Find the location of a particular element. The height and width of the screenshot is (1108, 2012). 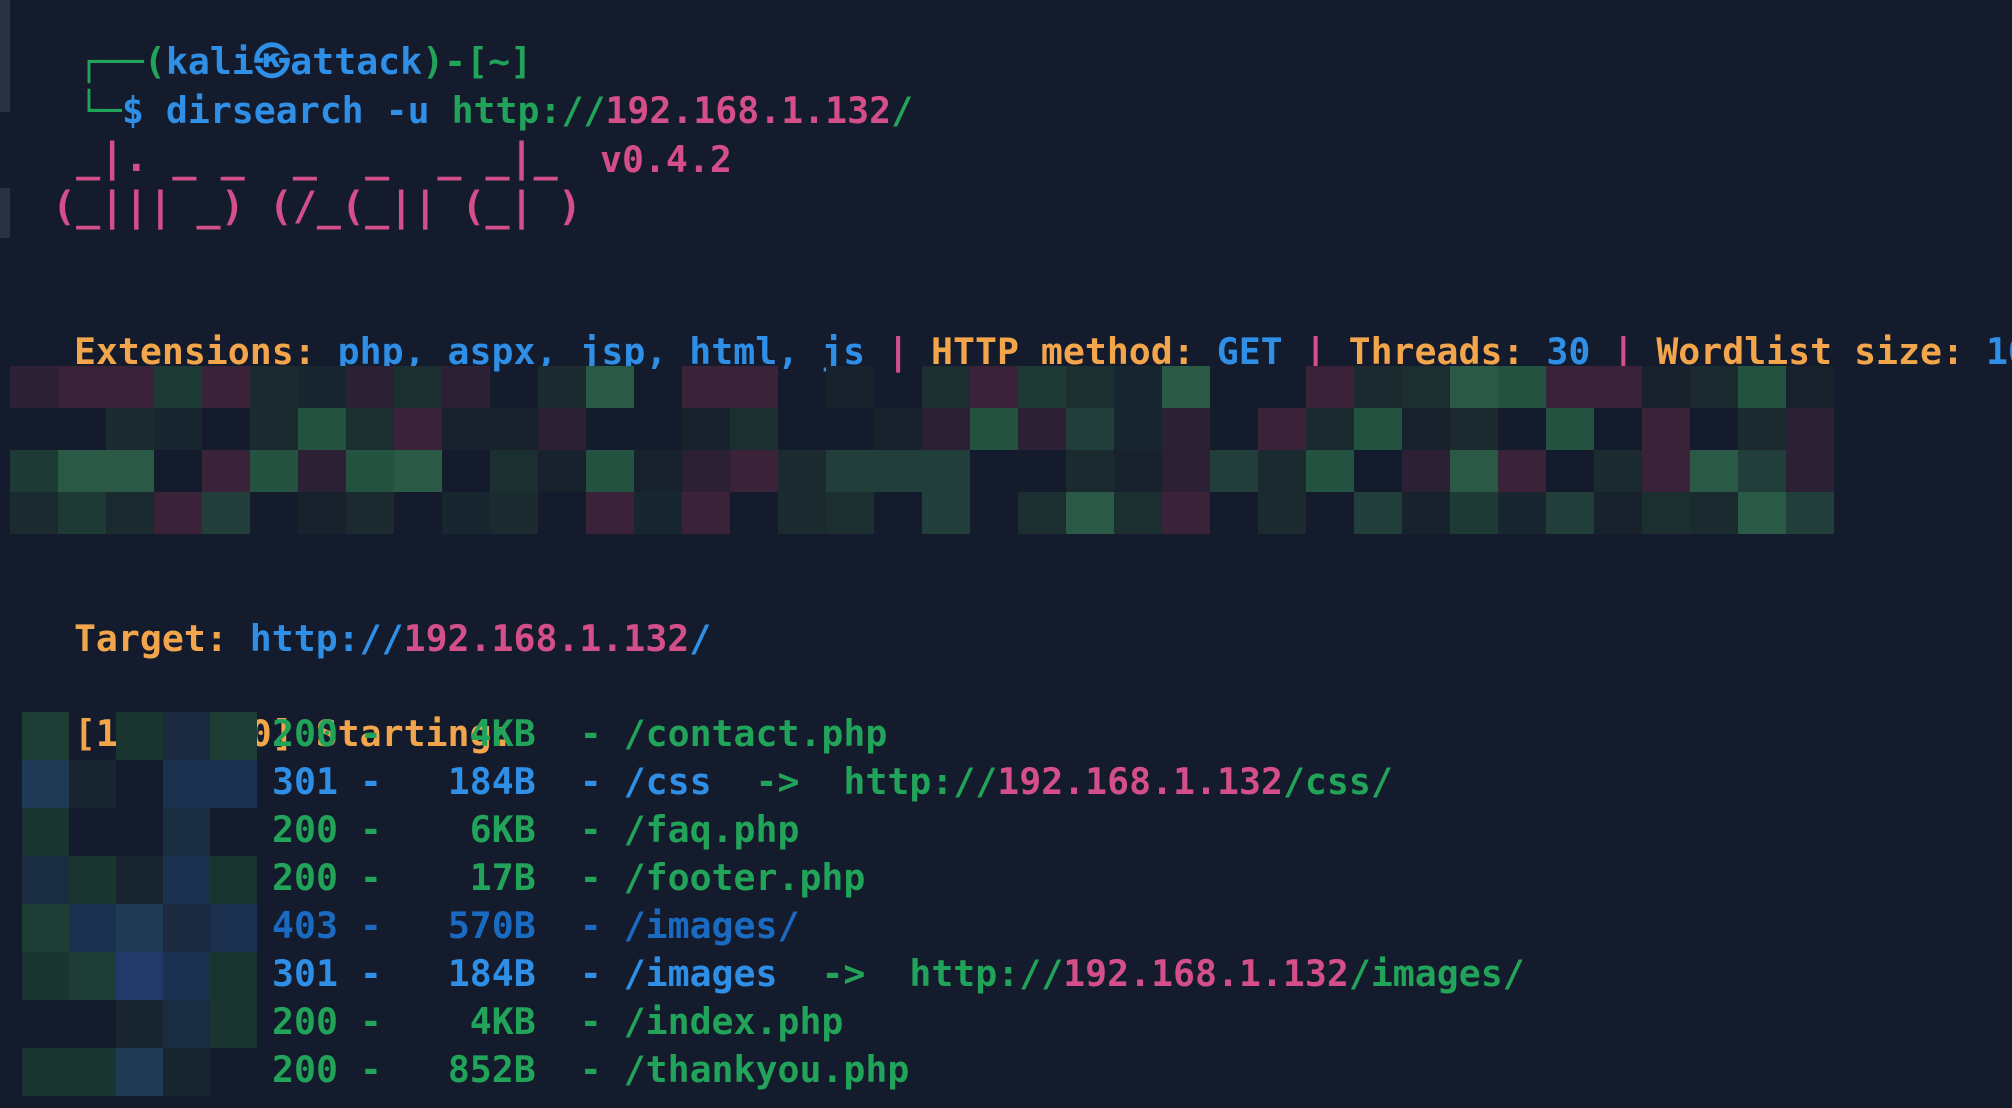

prompt-line: ┌──(kali㉿attack)-[~] is located at coordinates (305, 61).